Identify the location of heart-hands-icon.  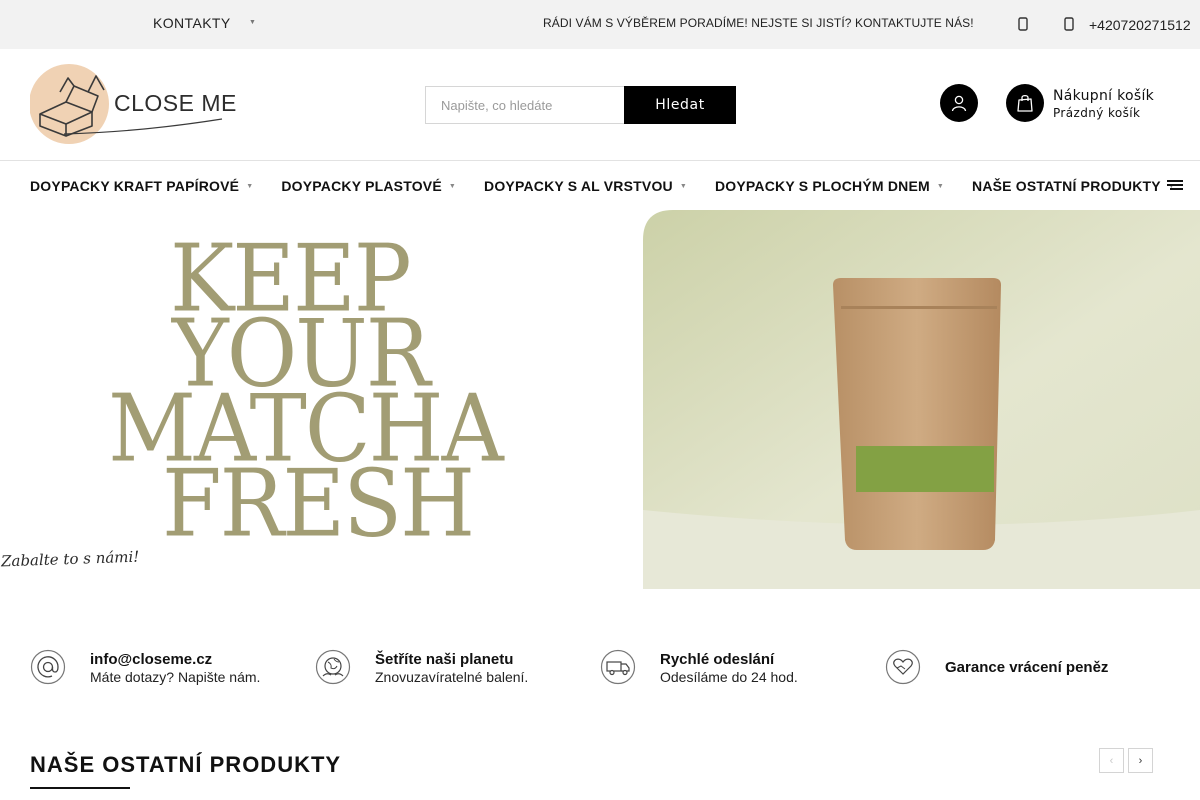
(903, 667).